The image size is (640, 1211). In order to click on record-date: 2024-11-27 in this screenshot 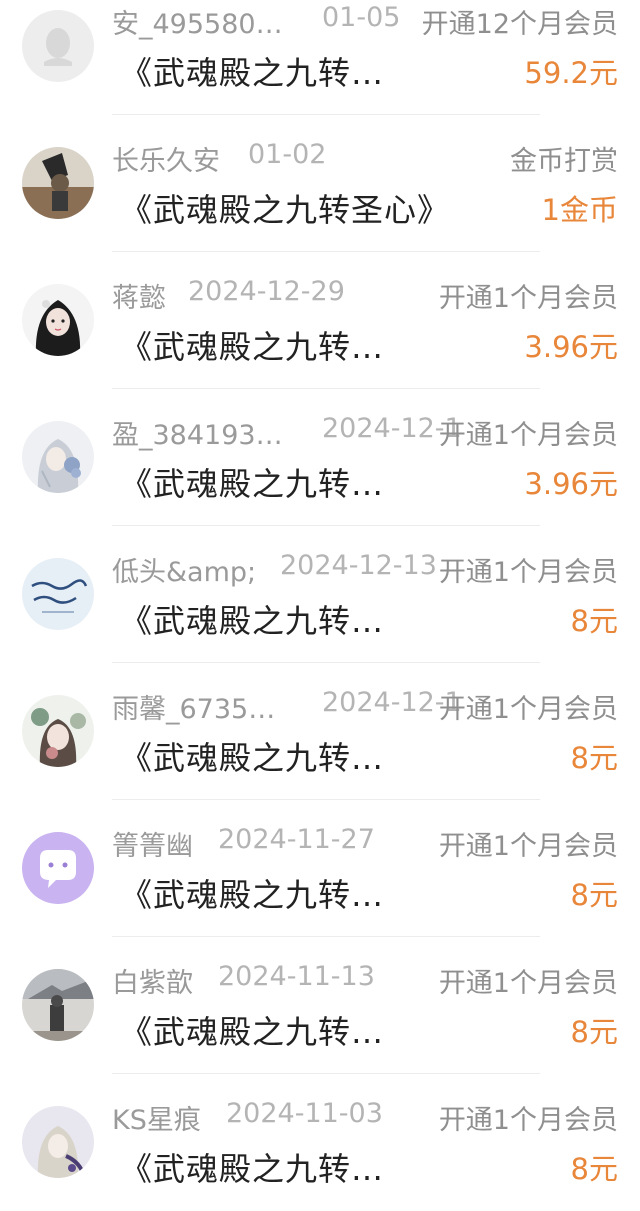, I will do `click(296, 839)`.